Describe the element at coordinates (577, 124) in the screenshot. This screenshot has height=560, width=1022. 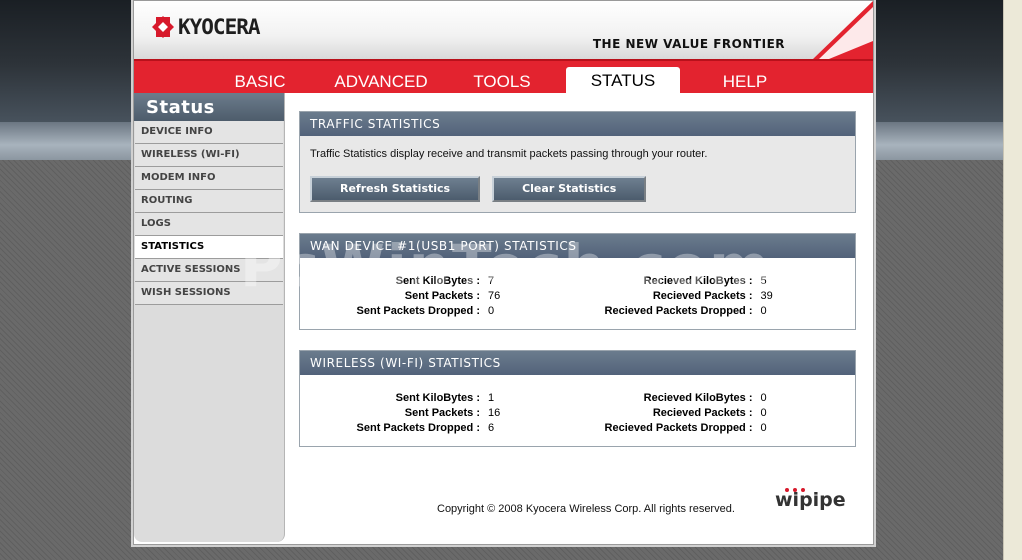
I see `traffic-statistics-title: TRAFFIC STATISTICS` at that location.